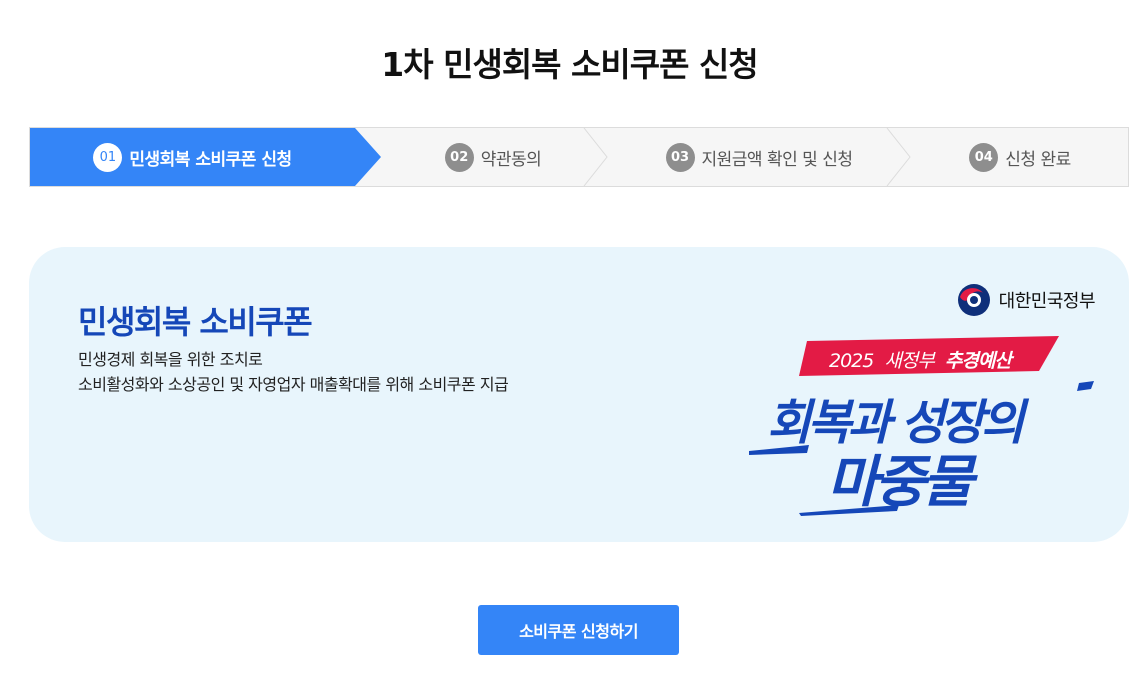 The image size is (1139, 680). I want to click on svg-text: 2025 새정부 추경예산, so click(921, 361).